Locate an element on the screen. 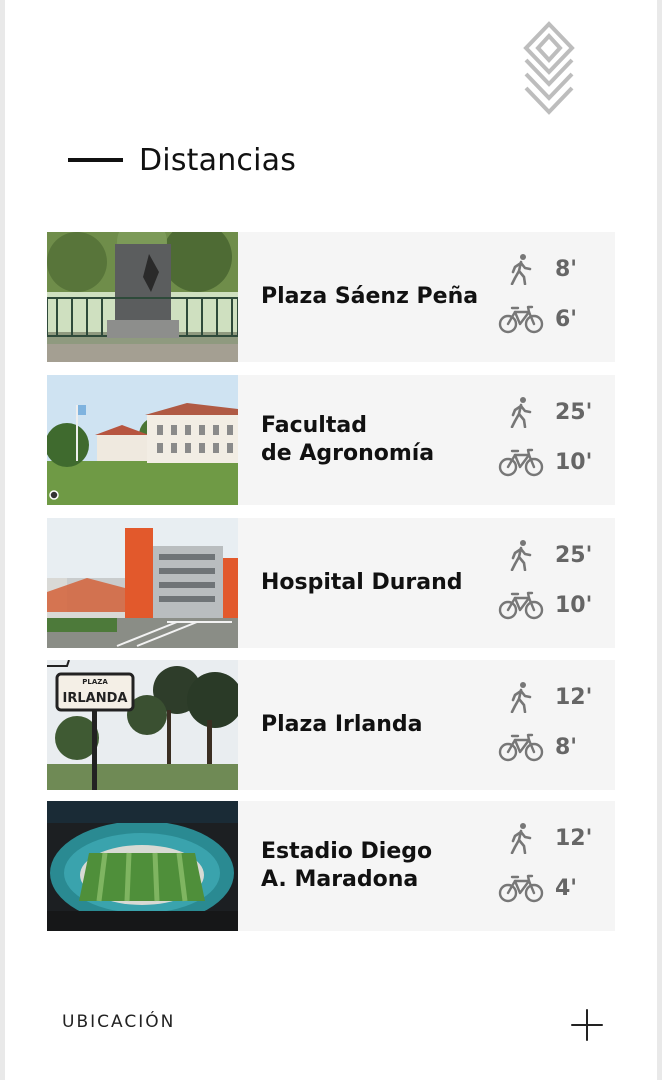  list-item: Facultad de Agronomía 25' 10' is located at coordinates (331, 440).